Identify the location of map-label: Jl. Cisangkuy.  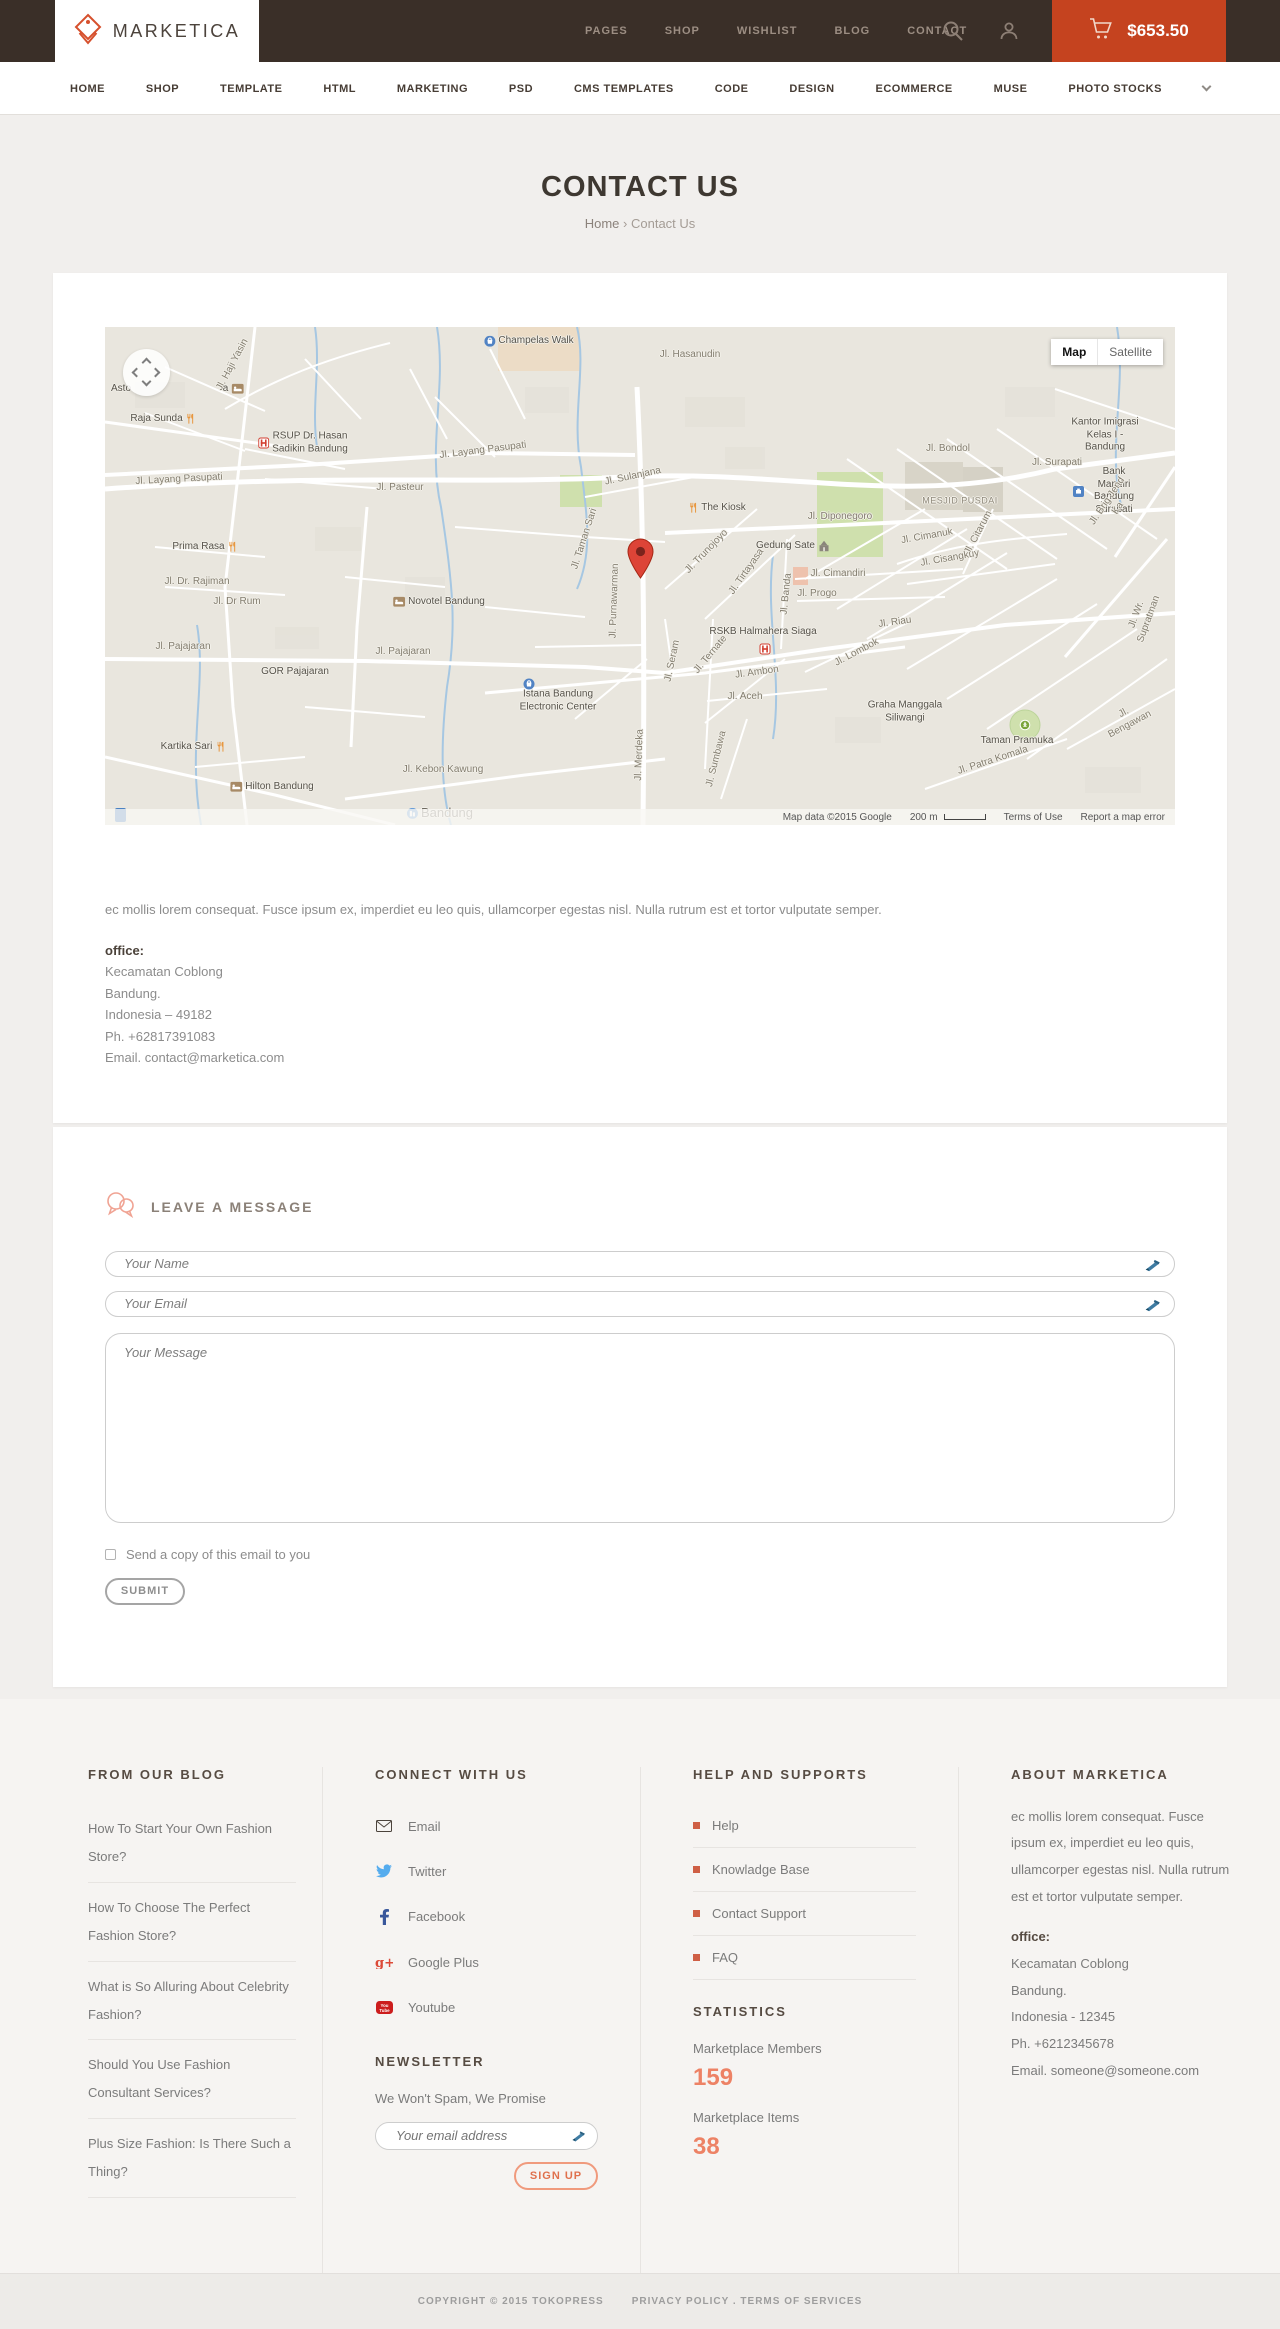
(950, 558).